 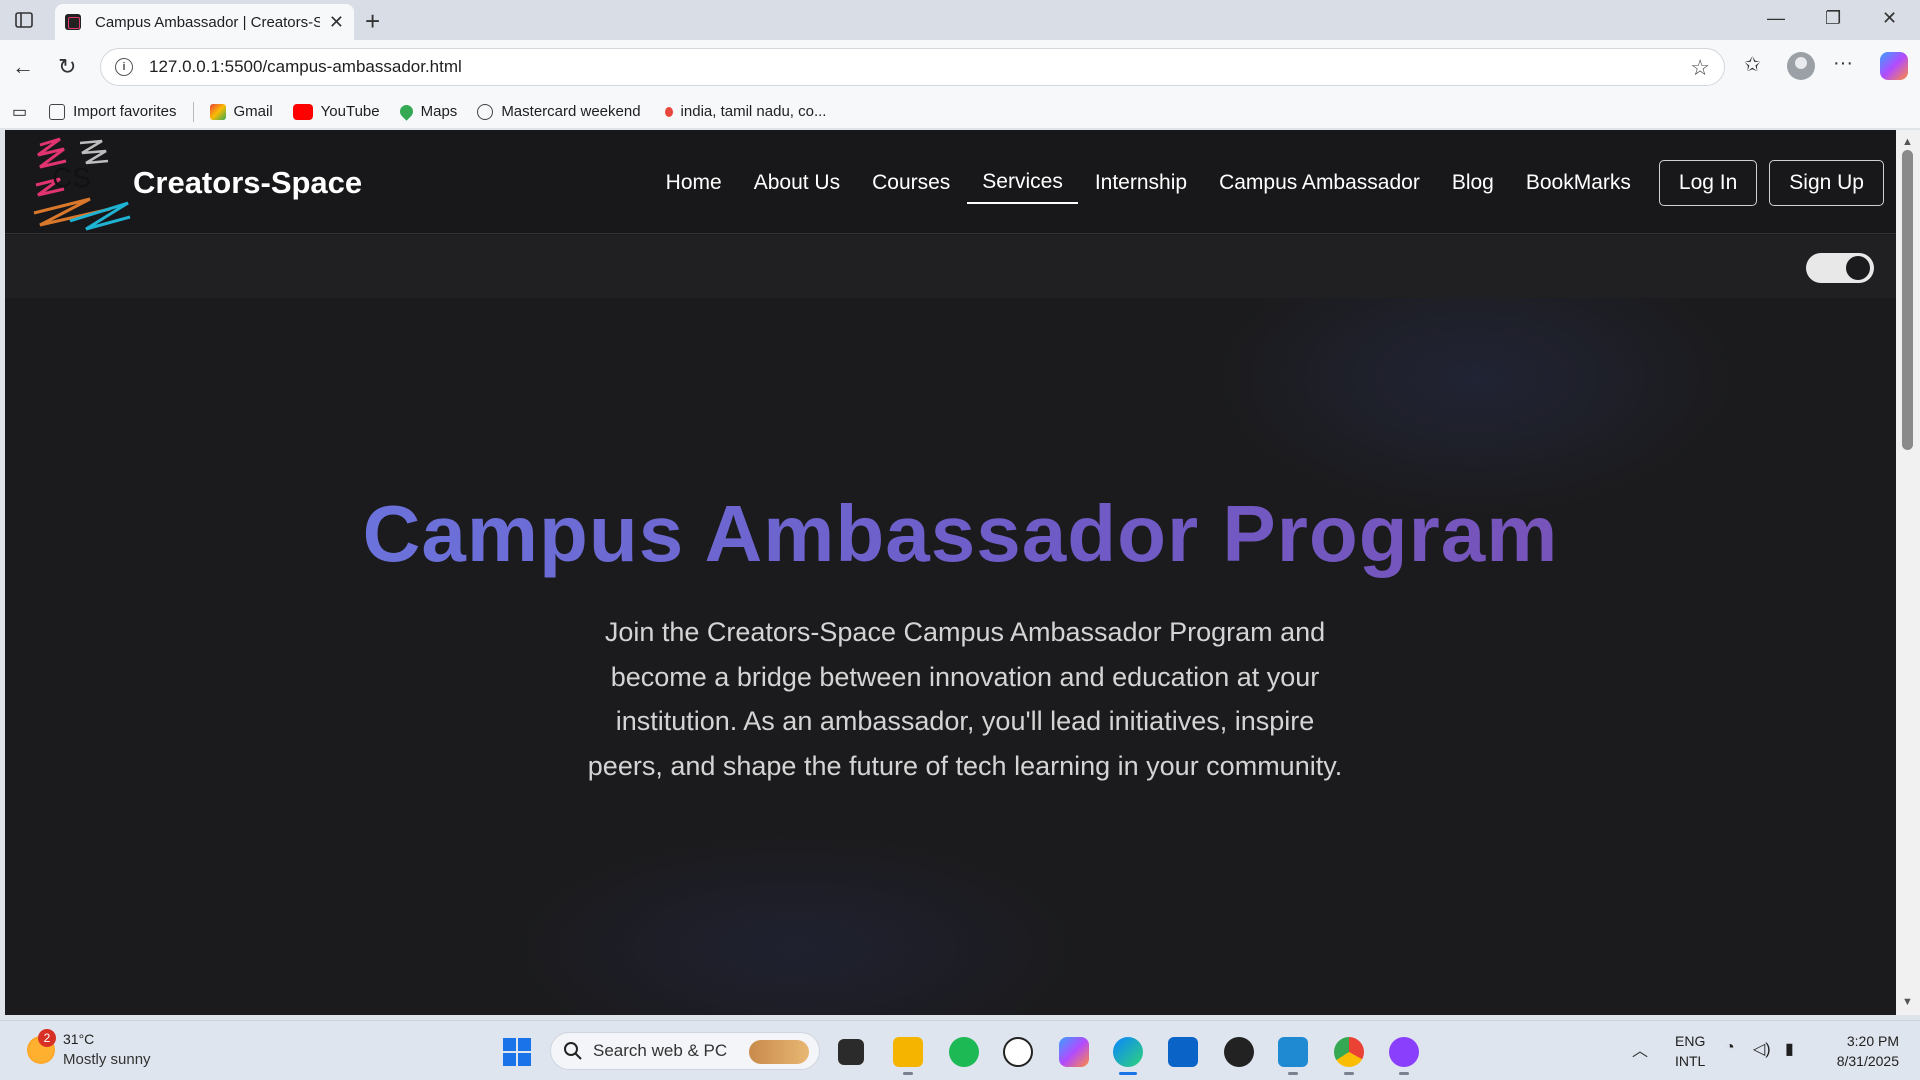 I want to click on clock-time: 3:20 PM, so click(x=1872, y=1041).